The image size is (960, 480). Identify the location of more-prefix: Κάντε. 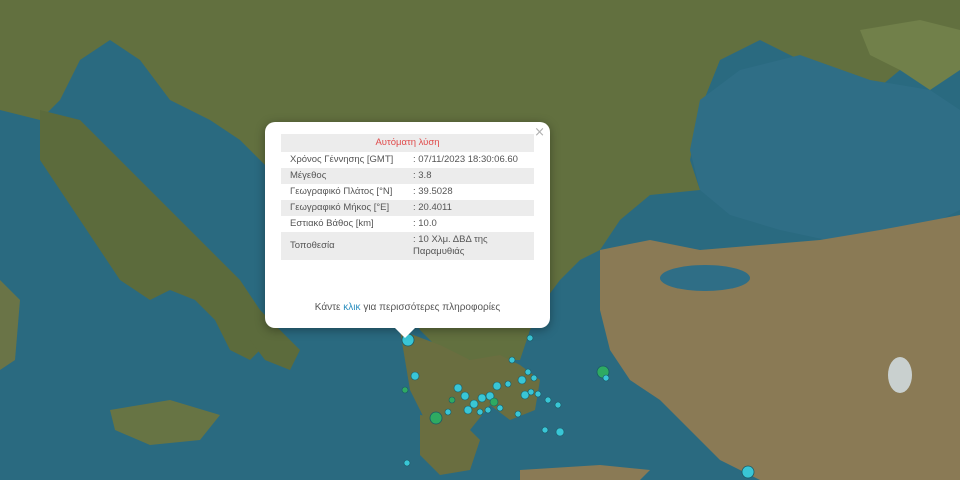
(327, 307).